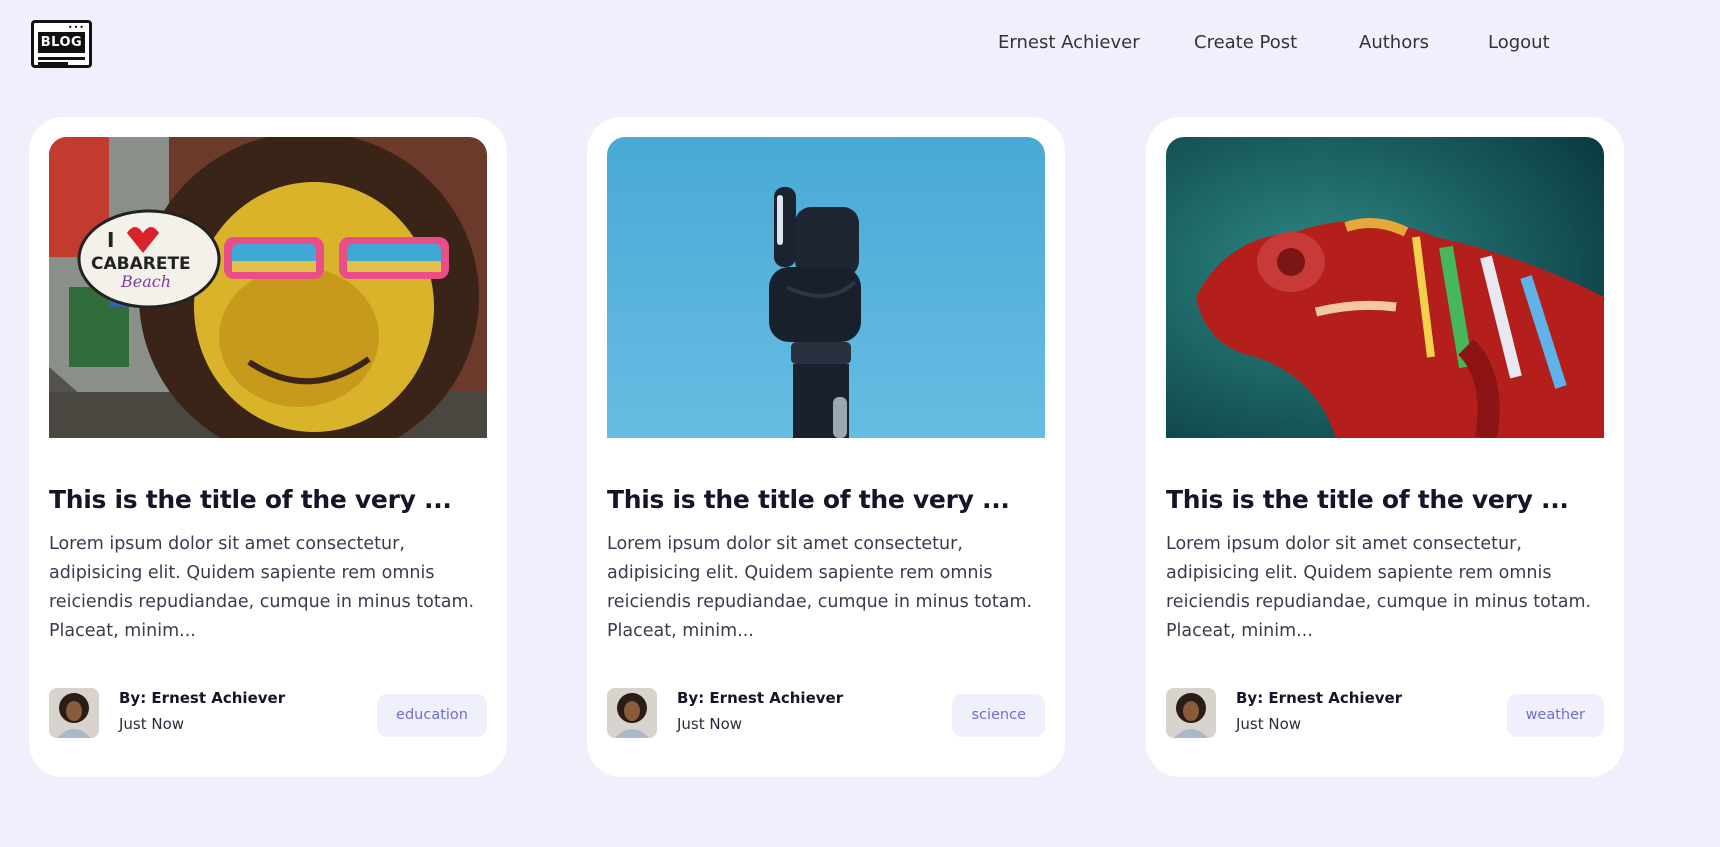 The image size is (1720, 847). I want to click on robotic-hand-image, so click(826, 287).